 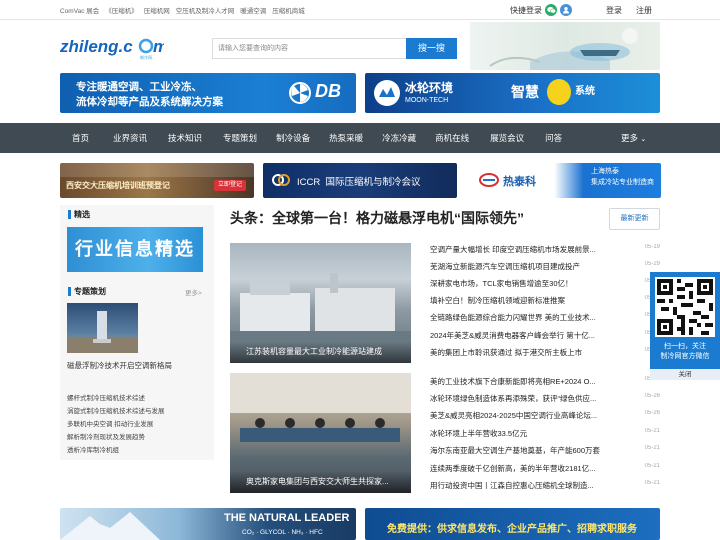 What do you see at coordinates (564, 180) in the screenshot?
I see `banner-rtk: 热泰科 上海热泰 集成冷站专业制造商` at bounding box center [564, 180].